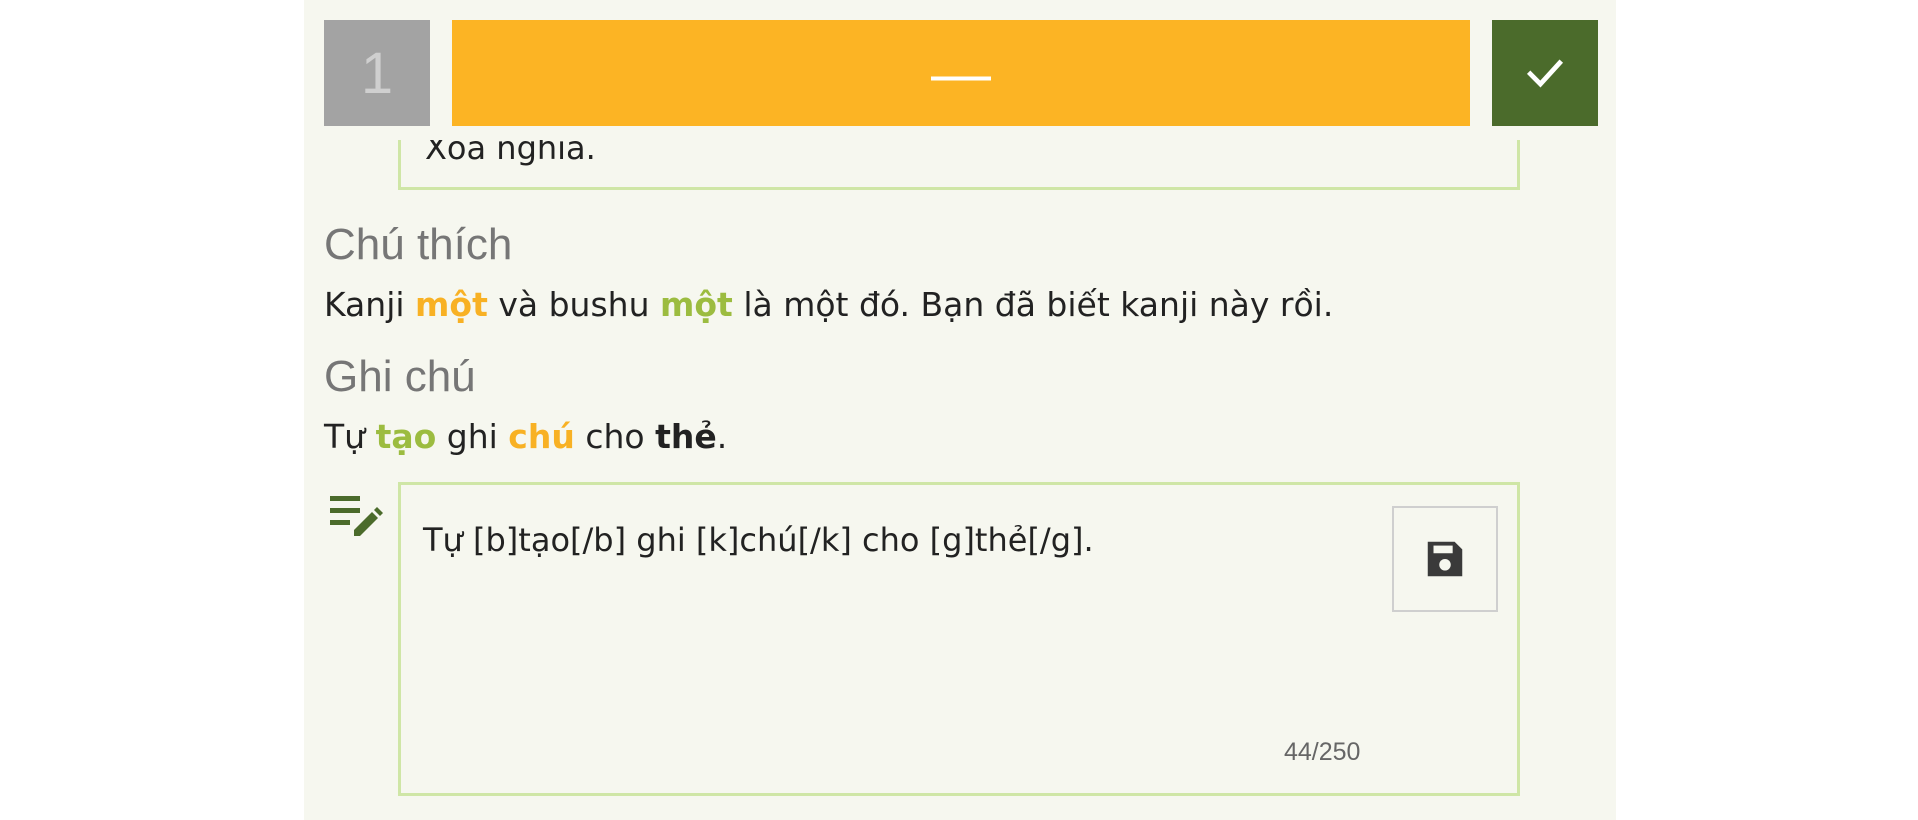 This screenshot has width=1918, height=820. I want to click on save-button, so click(1445, 559).